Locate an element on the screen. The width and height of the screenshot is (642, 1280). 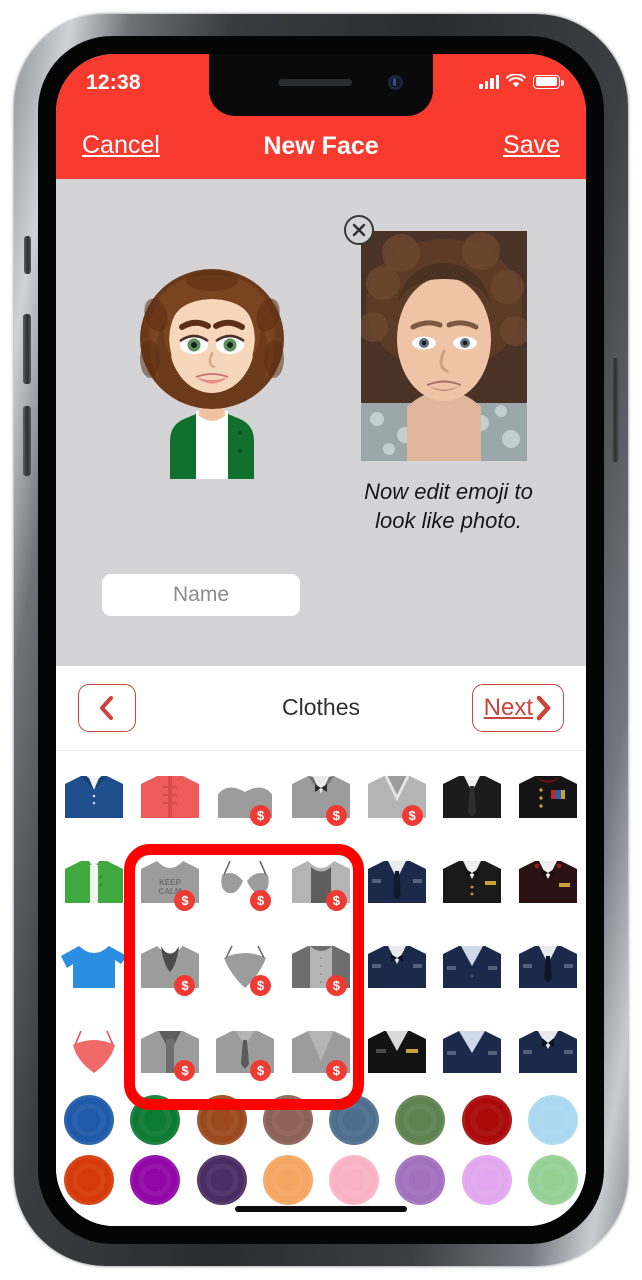
clothes-item-navy-uniform-necktie is located at coordinates (548, 966).